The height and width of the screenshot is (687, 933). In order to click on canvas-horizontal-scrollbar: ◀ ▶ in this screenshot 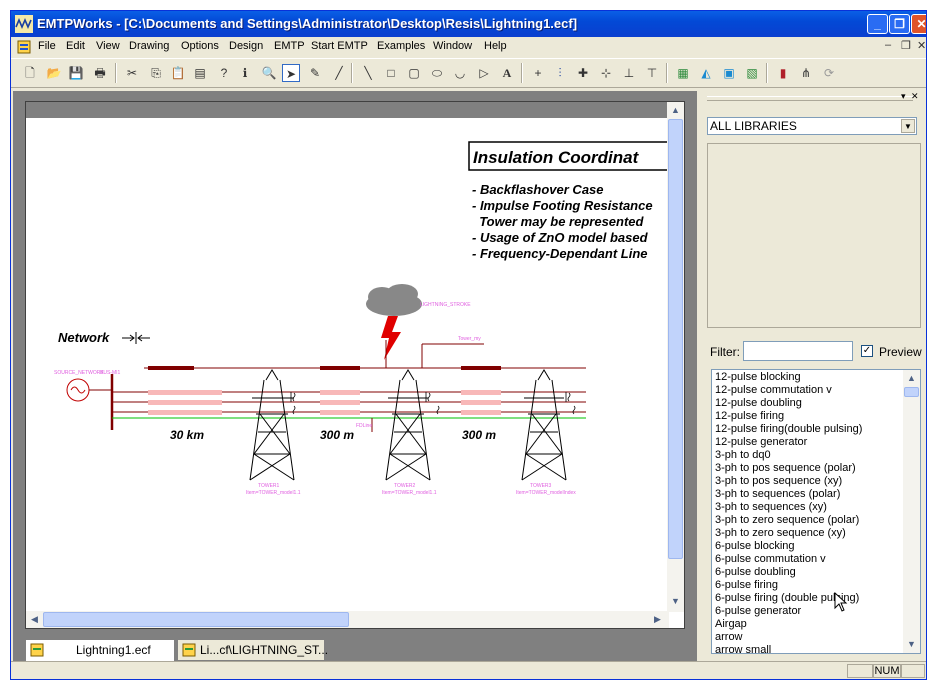, I will do `click(347, 619)`.